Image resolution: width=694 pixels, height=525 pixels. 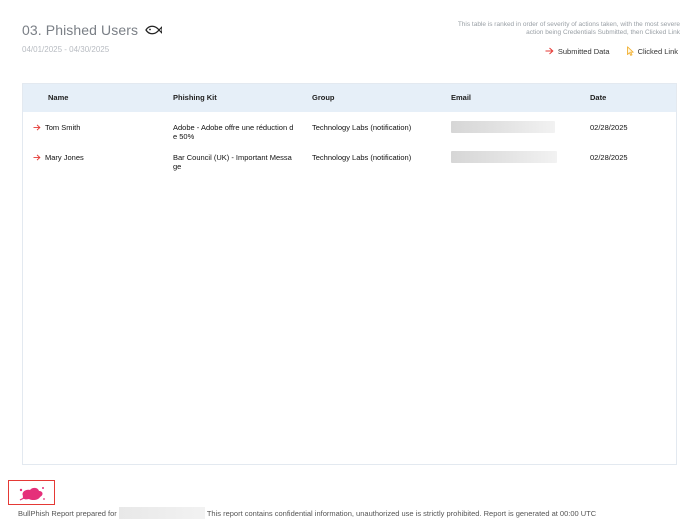 I want to click on page-title: 03. Phished Users, so click(x=92, y=30).